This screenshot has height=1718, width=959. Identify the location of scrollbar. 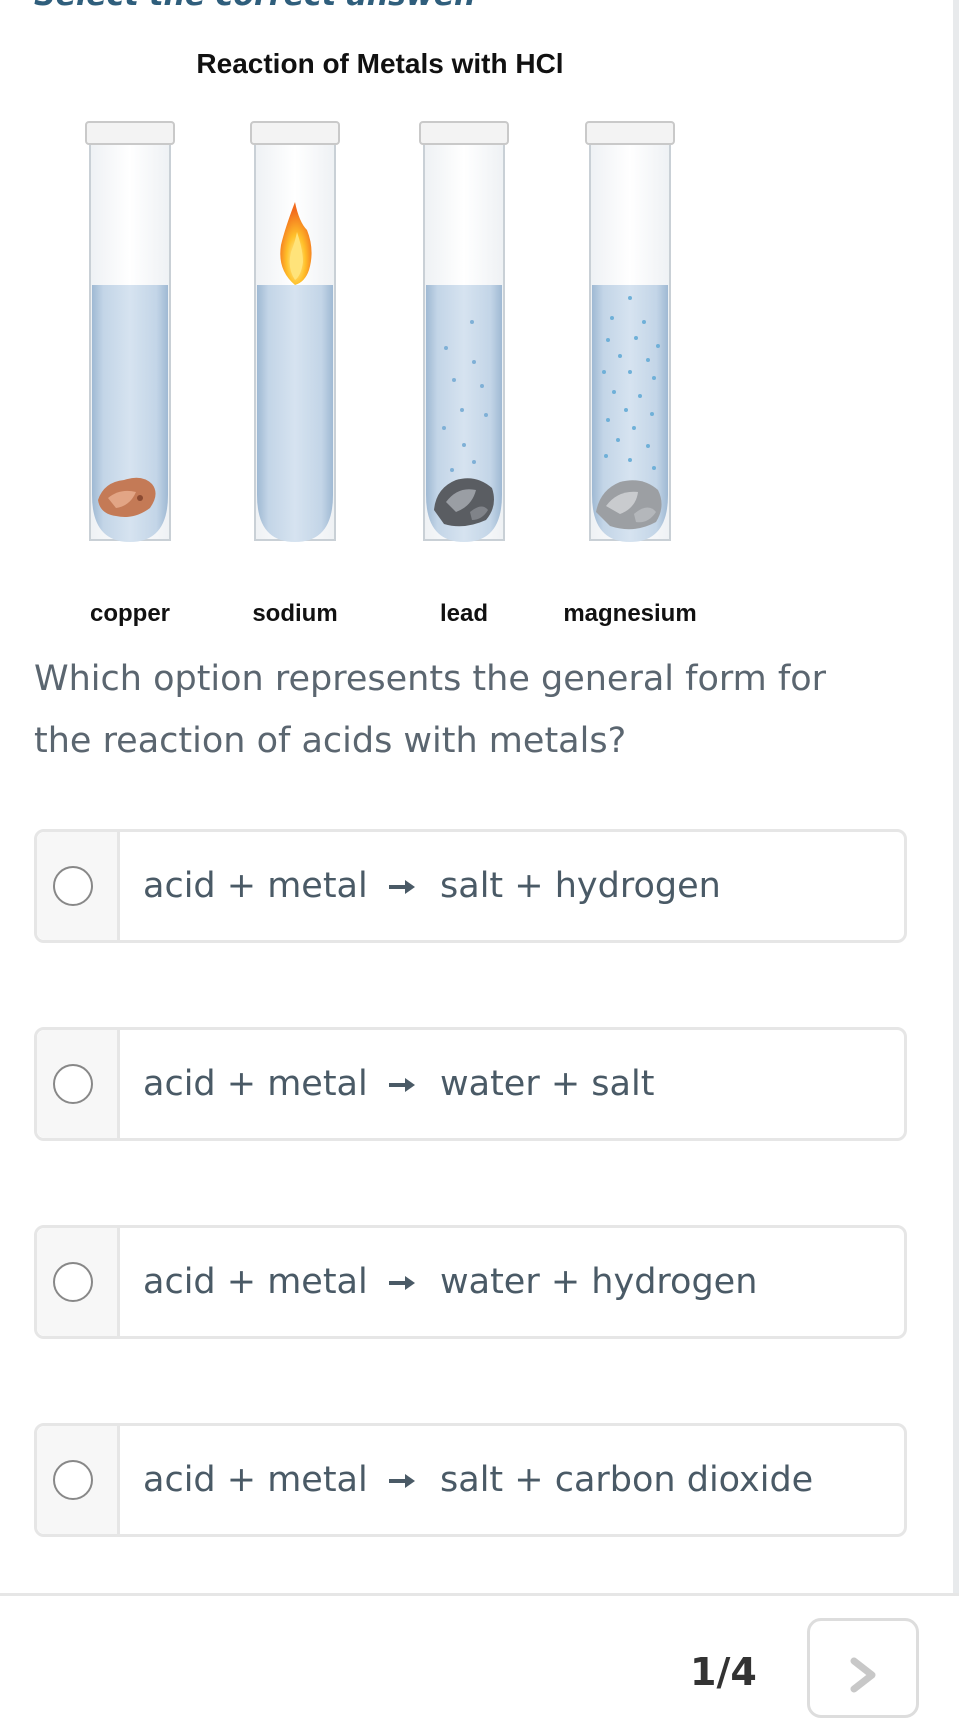
(956, 797).